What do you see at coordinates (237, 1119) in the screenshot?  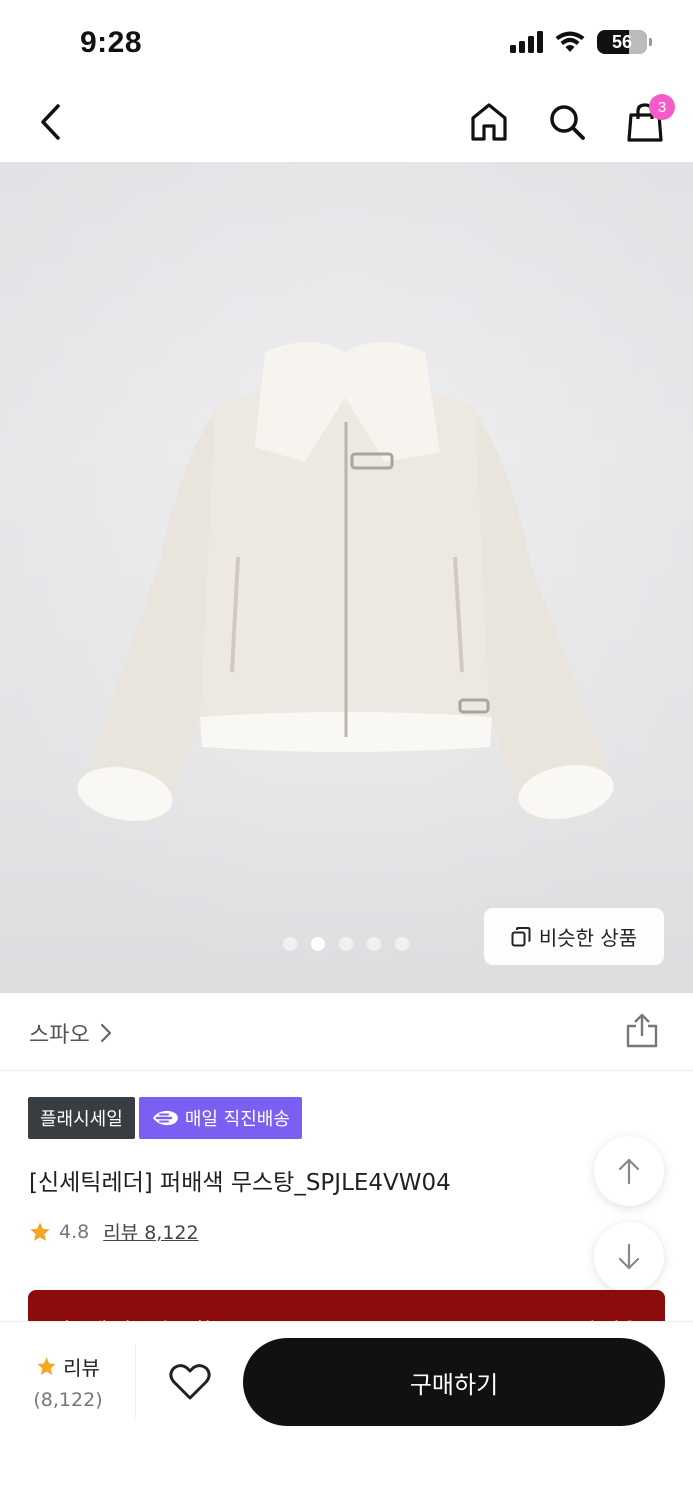 I see `daily-delivery-label: 매일 직진배송` at bounding box center [237, 1119].